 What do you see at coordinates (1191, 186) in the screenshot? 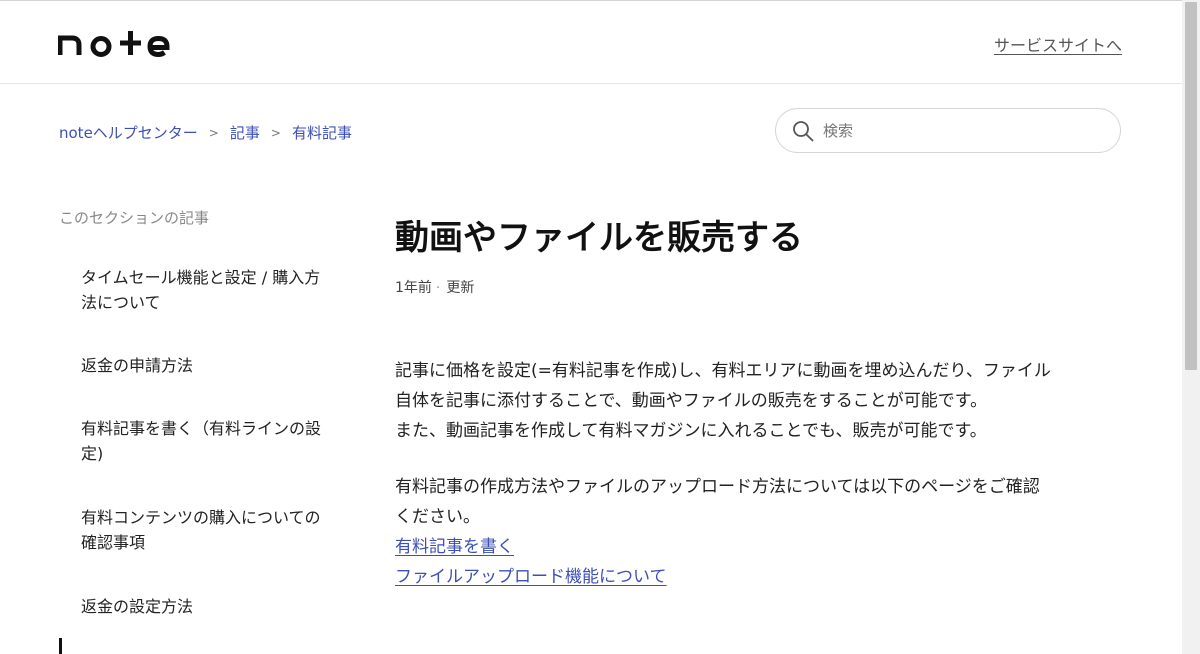
I see `scrollbar-thumb` at bounding box center [1191, 186].